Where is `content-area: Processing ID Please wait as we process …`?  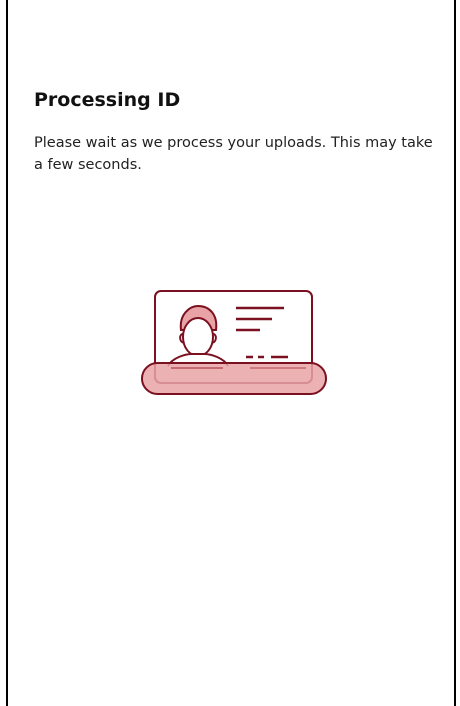 content-area: Processing ID Please wait as we process … is located at coordinates (234, 131).